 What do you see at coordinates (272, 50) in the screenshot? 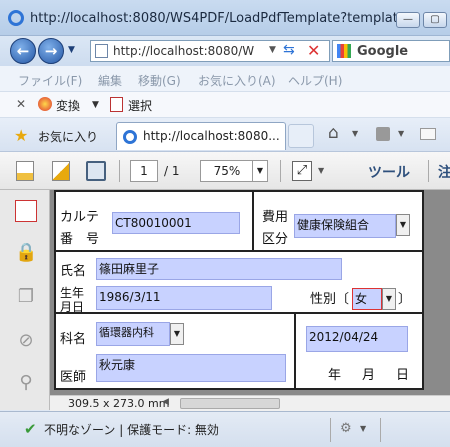
I see `address-dropdown-icon: ▼` at bounding box center [272, 50].